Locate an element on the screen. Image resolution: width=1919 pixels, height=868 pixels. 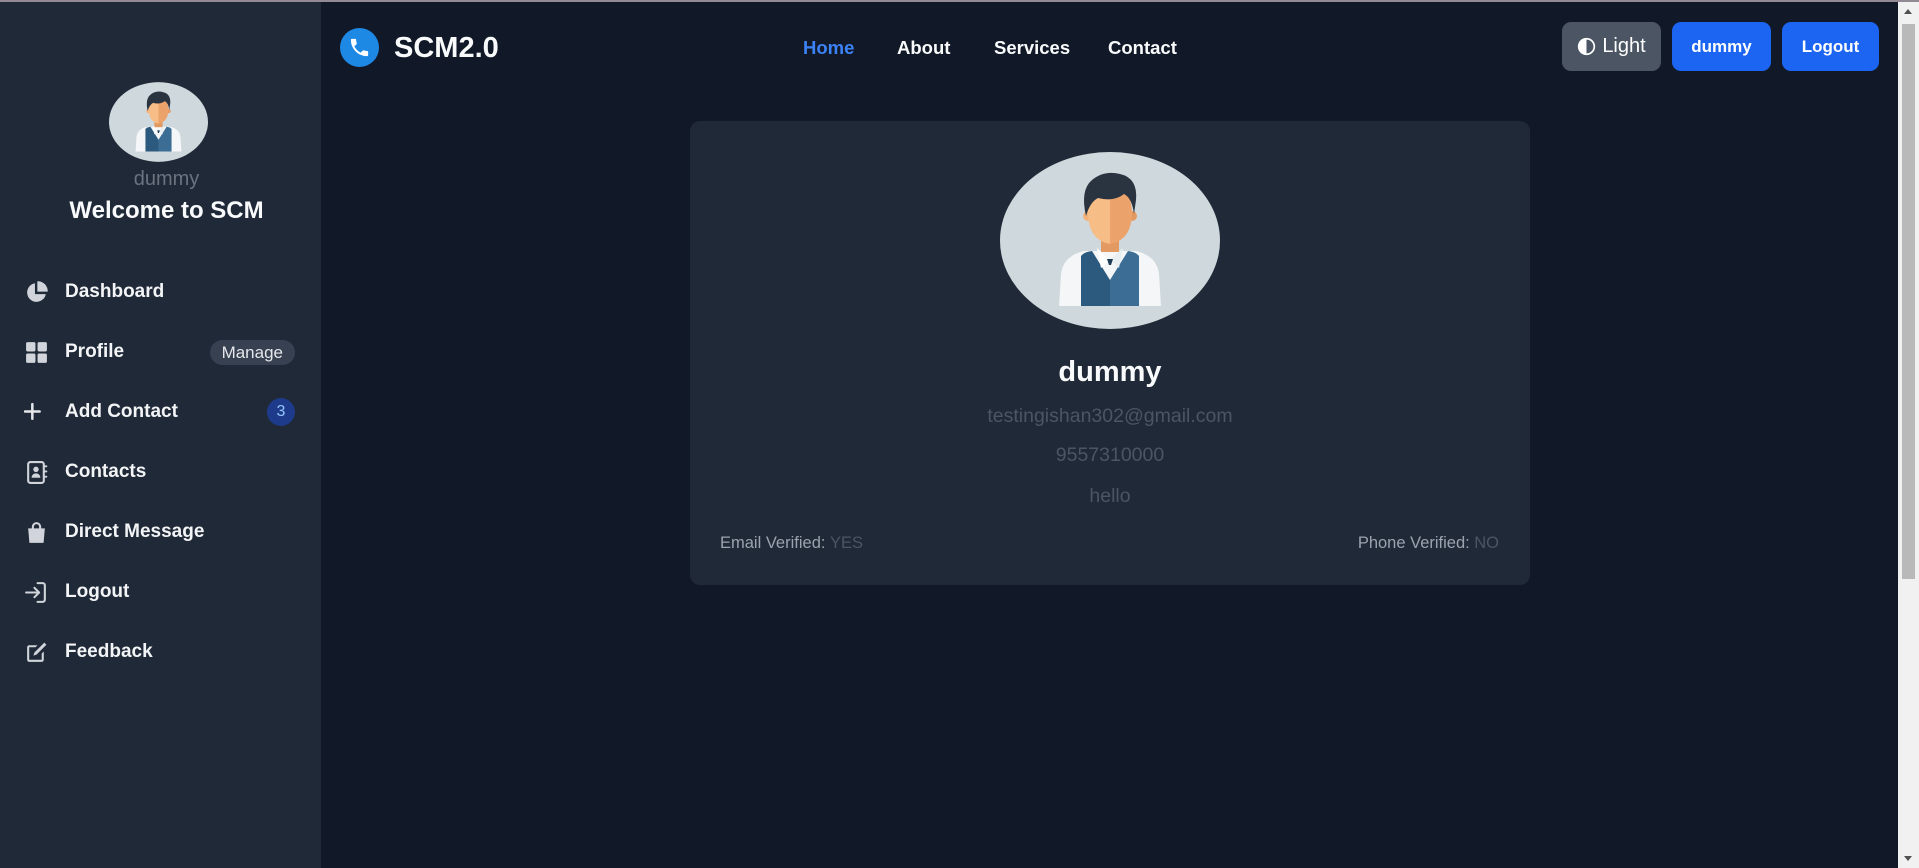
email-verified-label: Email Verified: is located at coordinates (773, 543).